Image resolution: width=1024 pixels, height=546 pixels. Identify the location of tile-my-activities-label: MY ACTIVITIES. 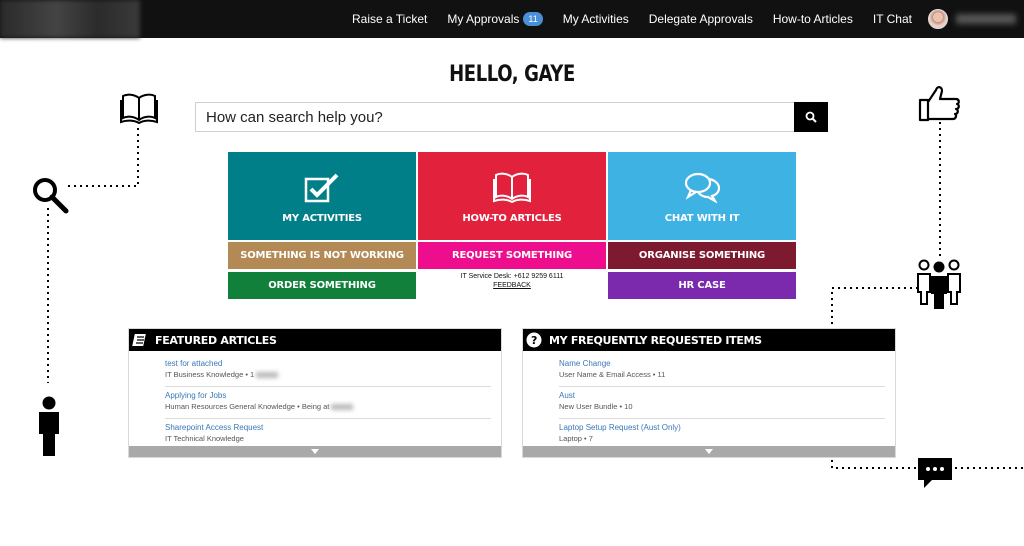
(322, 218).